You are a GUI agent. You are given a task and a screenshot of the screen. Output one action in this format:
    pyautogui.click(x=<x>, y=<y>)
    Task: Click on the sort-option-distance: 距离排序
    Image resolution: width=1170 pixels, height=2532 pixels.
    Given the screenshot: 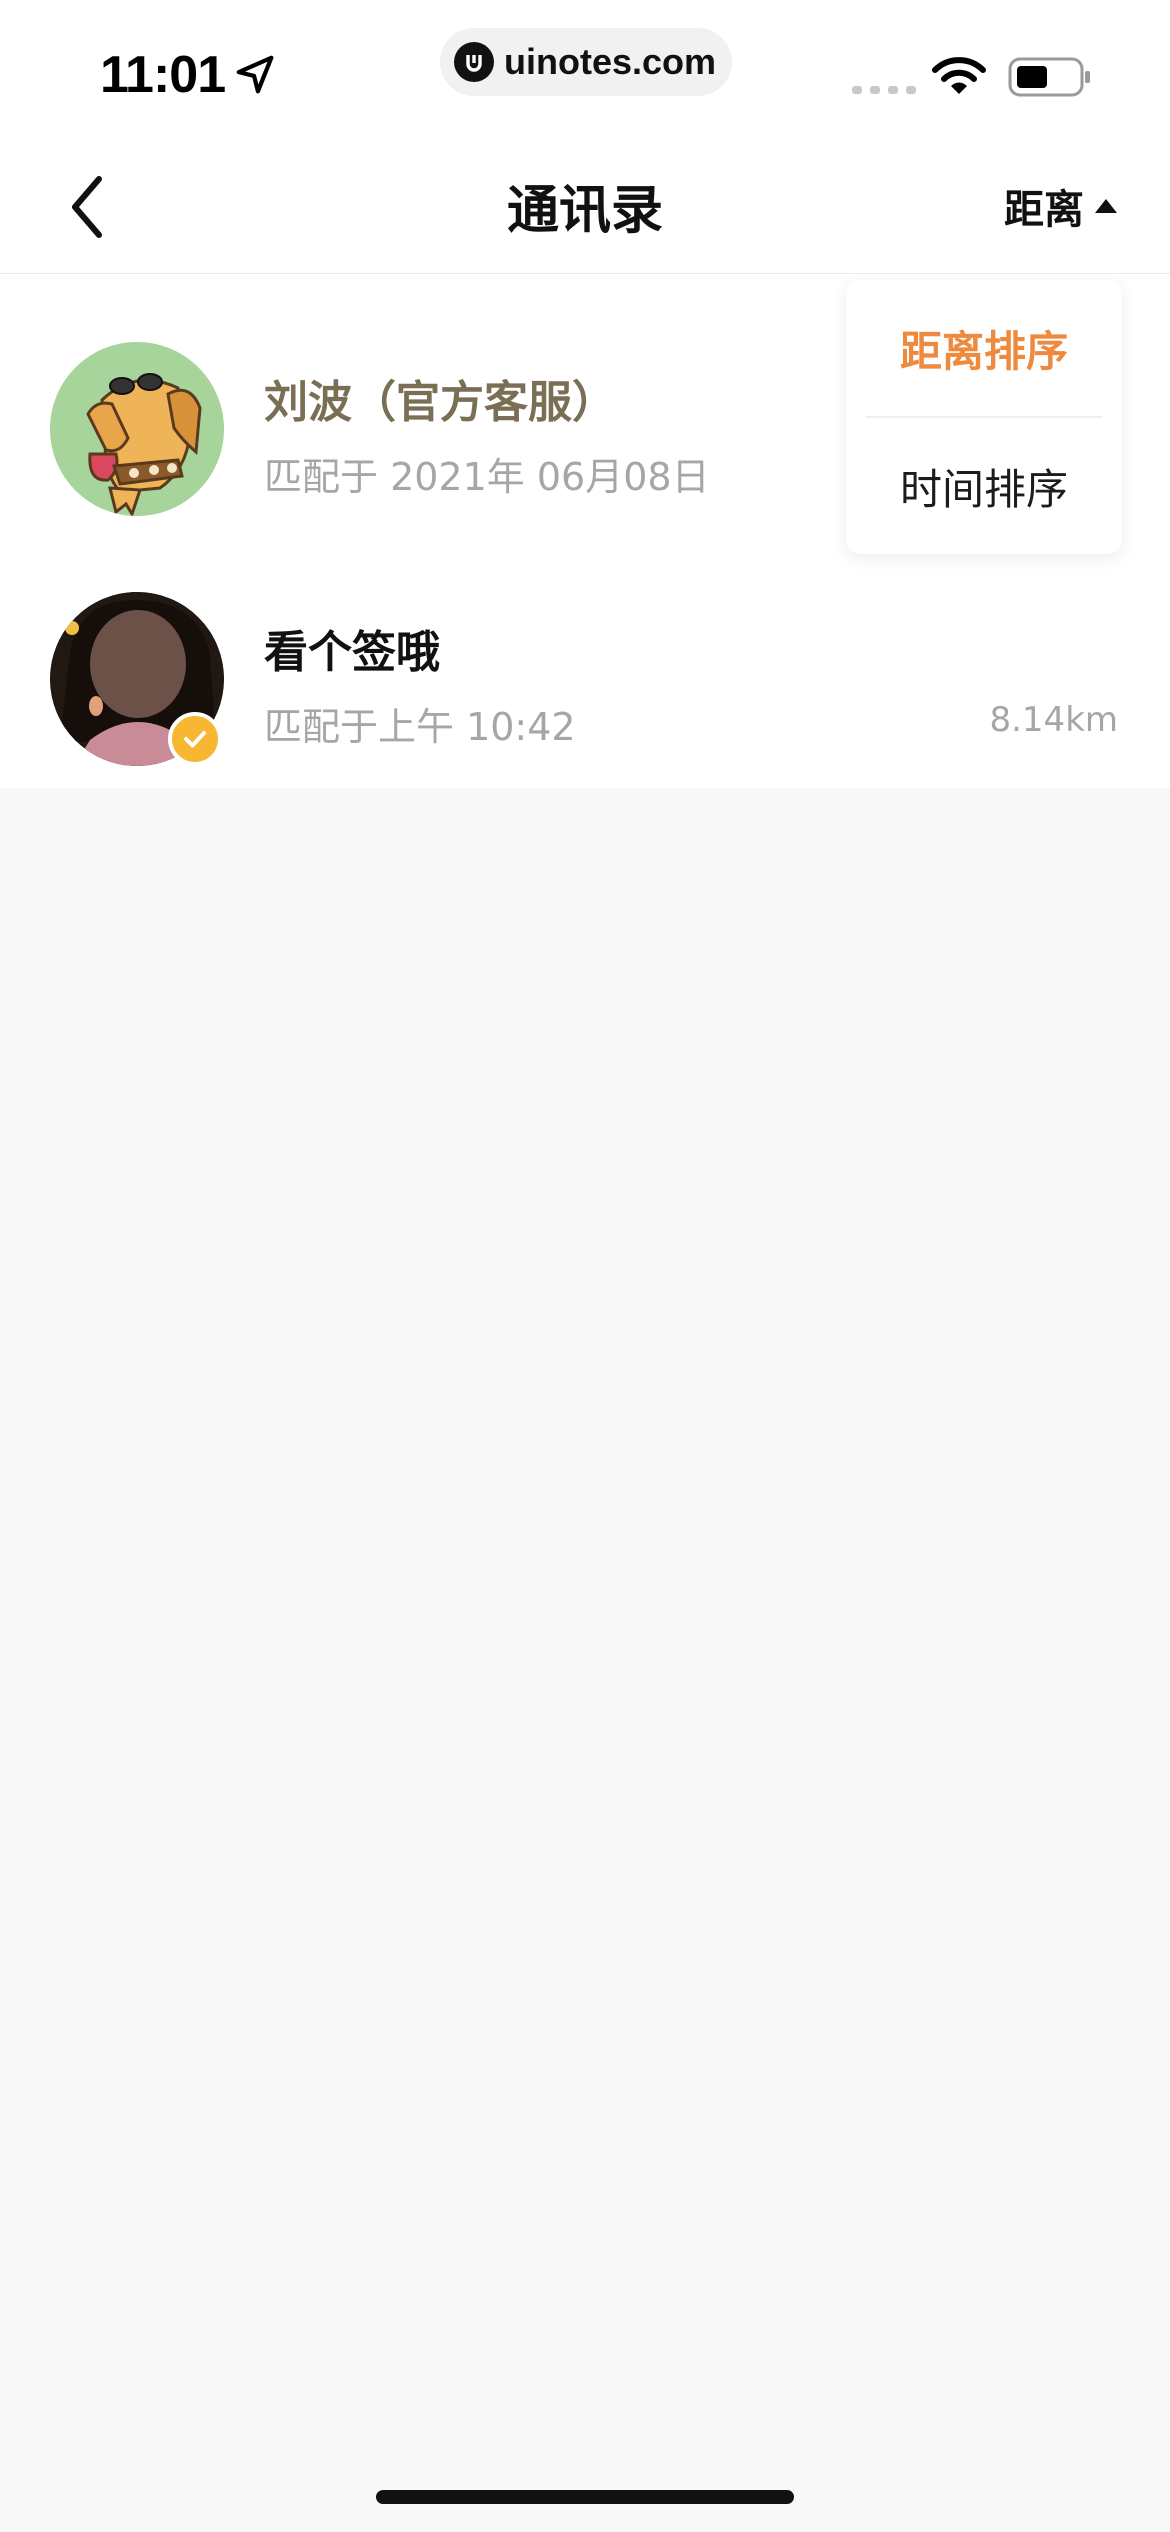 What is the action you would take?
    pyautogui.click(x=984, y=348)
    